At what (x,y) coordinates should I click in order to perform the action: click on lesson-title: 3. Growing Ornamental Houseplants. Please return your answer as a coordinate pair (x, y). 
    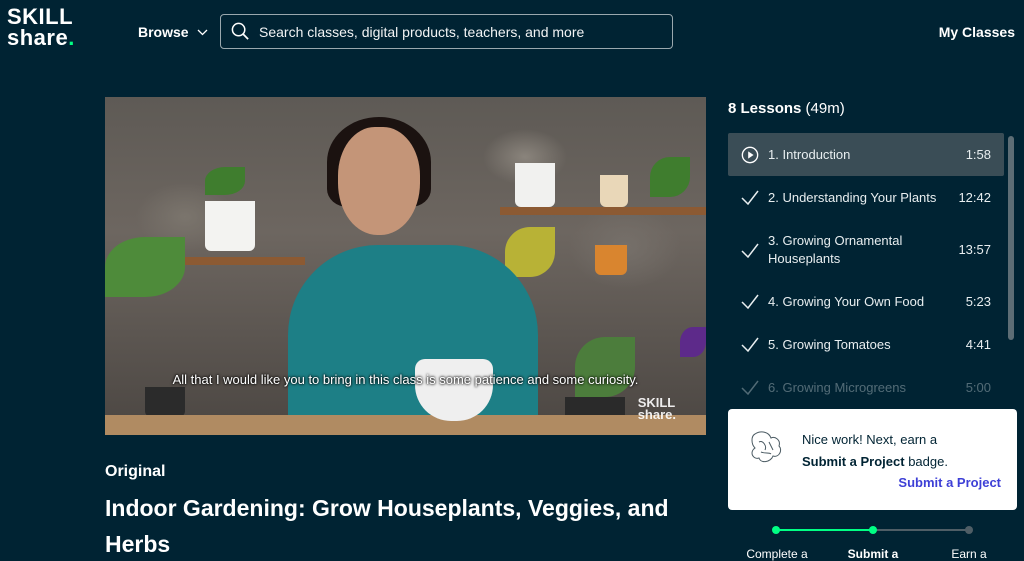
    Looking at the image, I should click on (835, 249).